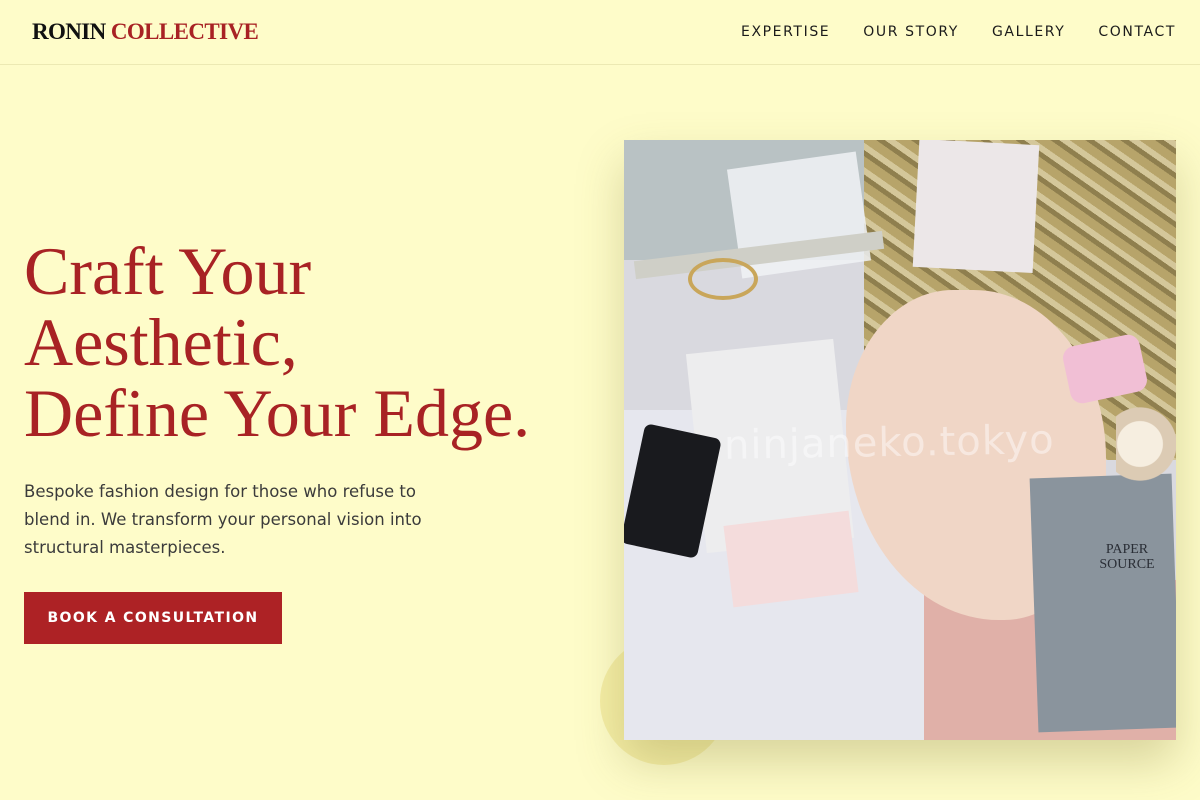 This screenshot has width=1200, height=800. What do you see at coordinates (889, 443) in the screenshot?
I see `image-watermark: ninjaneko.tokyo` at bounding box center [889, 443].